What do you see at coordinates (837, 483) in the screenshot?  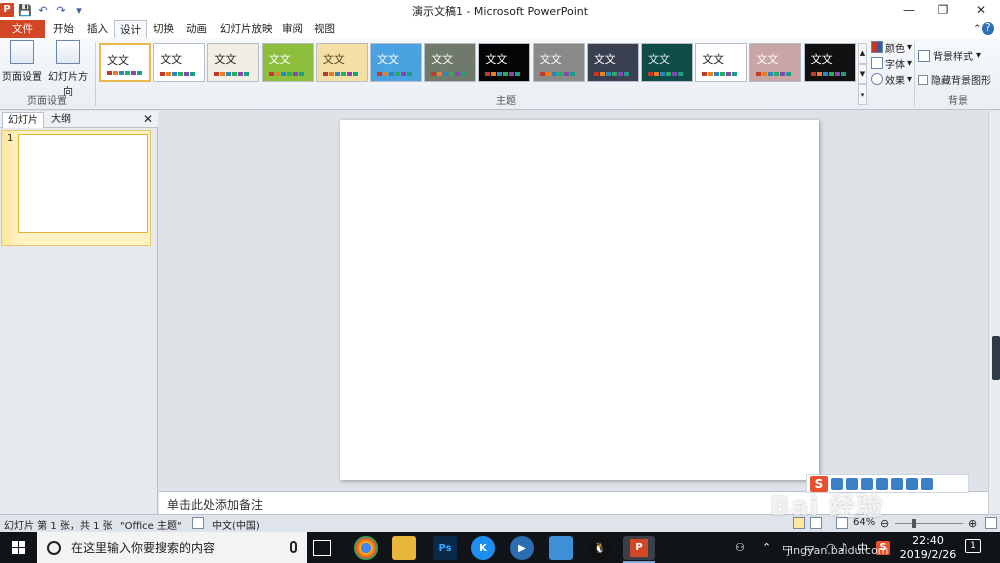 I see `punctuation-icon` at bounding box center [837, 483].